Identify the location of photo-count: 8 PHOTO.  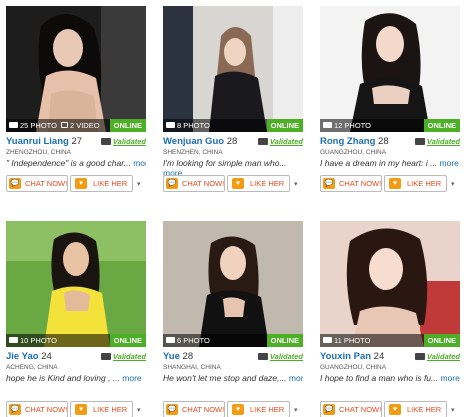
(193, 125).